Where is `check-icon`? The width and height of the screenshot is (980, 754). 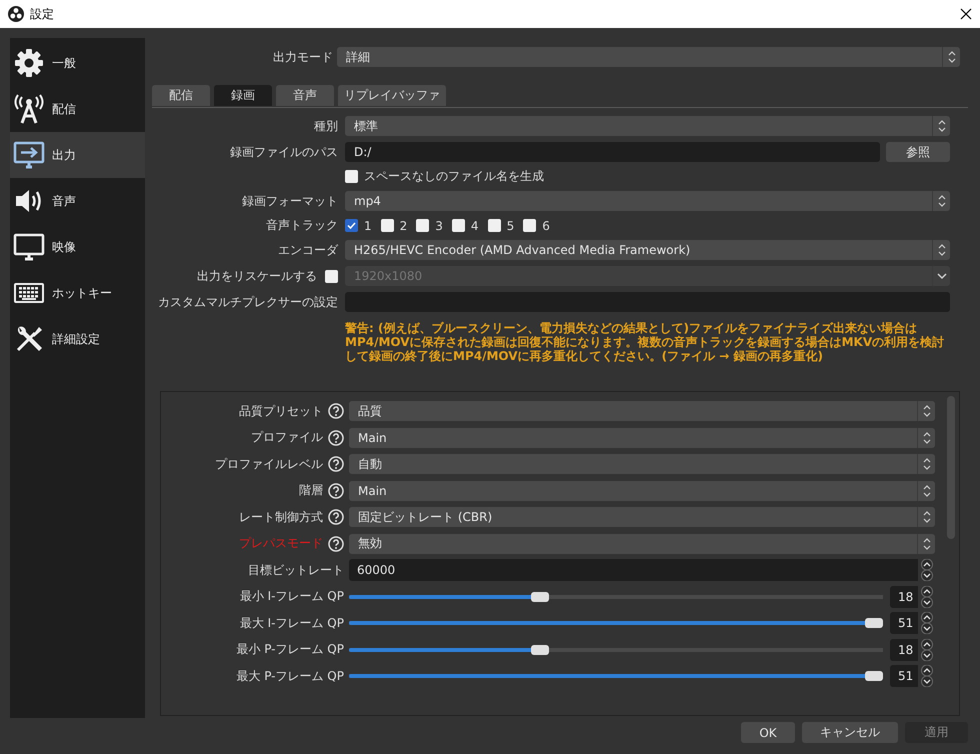
check-icon is located at coordinates (351, 225).